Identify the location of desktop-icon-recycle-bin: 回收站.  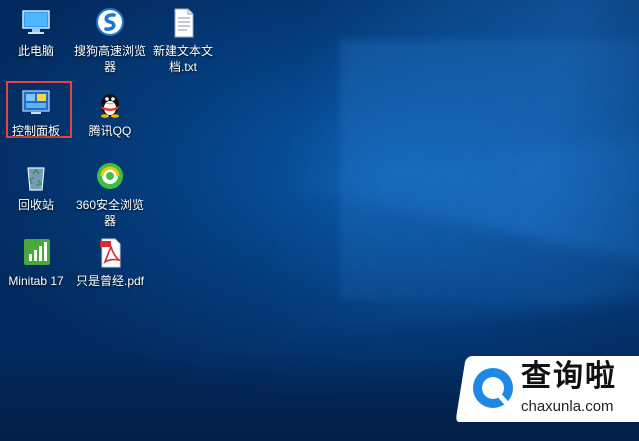
(36, 186).